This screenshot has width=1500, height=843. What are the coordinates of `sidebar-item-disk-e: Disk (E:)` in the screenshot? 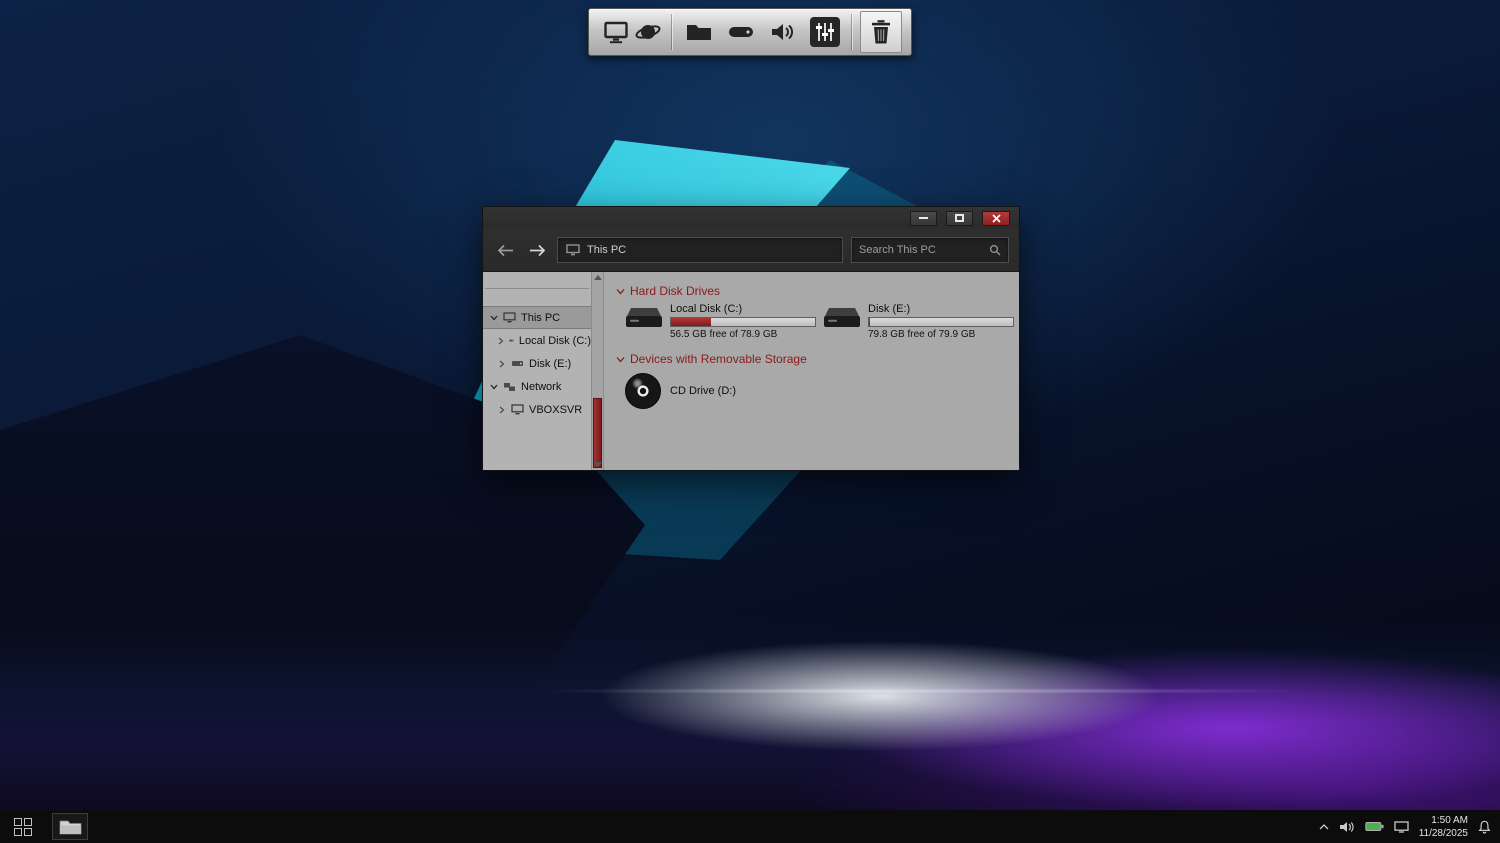 It's located at (537, 363).